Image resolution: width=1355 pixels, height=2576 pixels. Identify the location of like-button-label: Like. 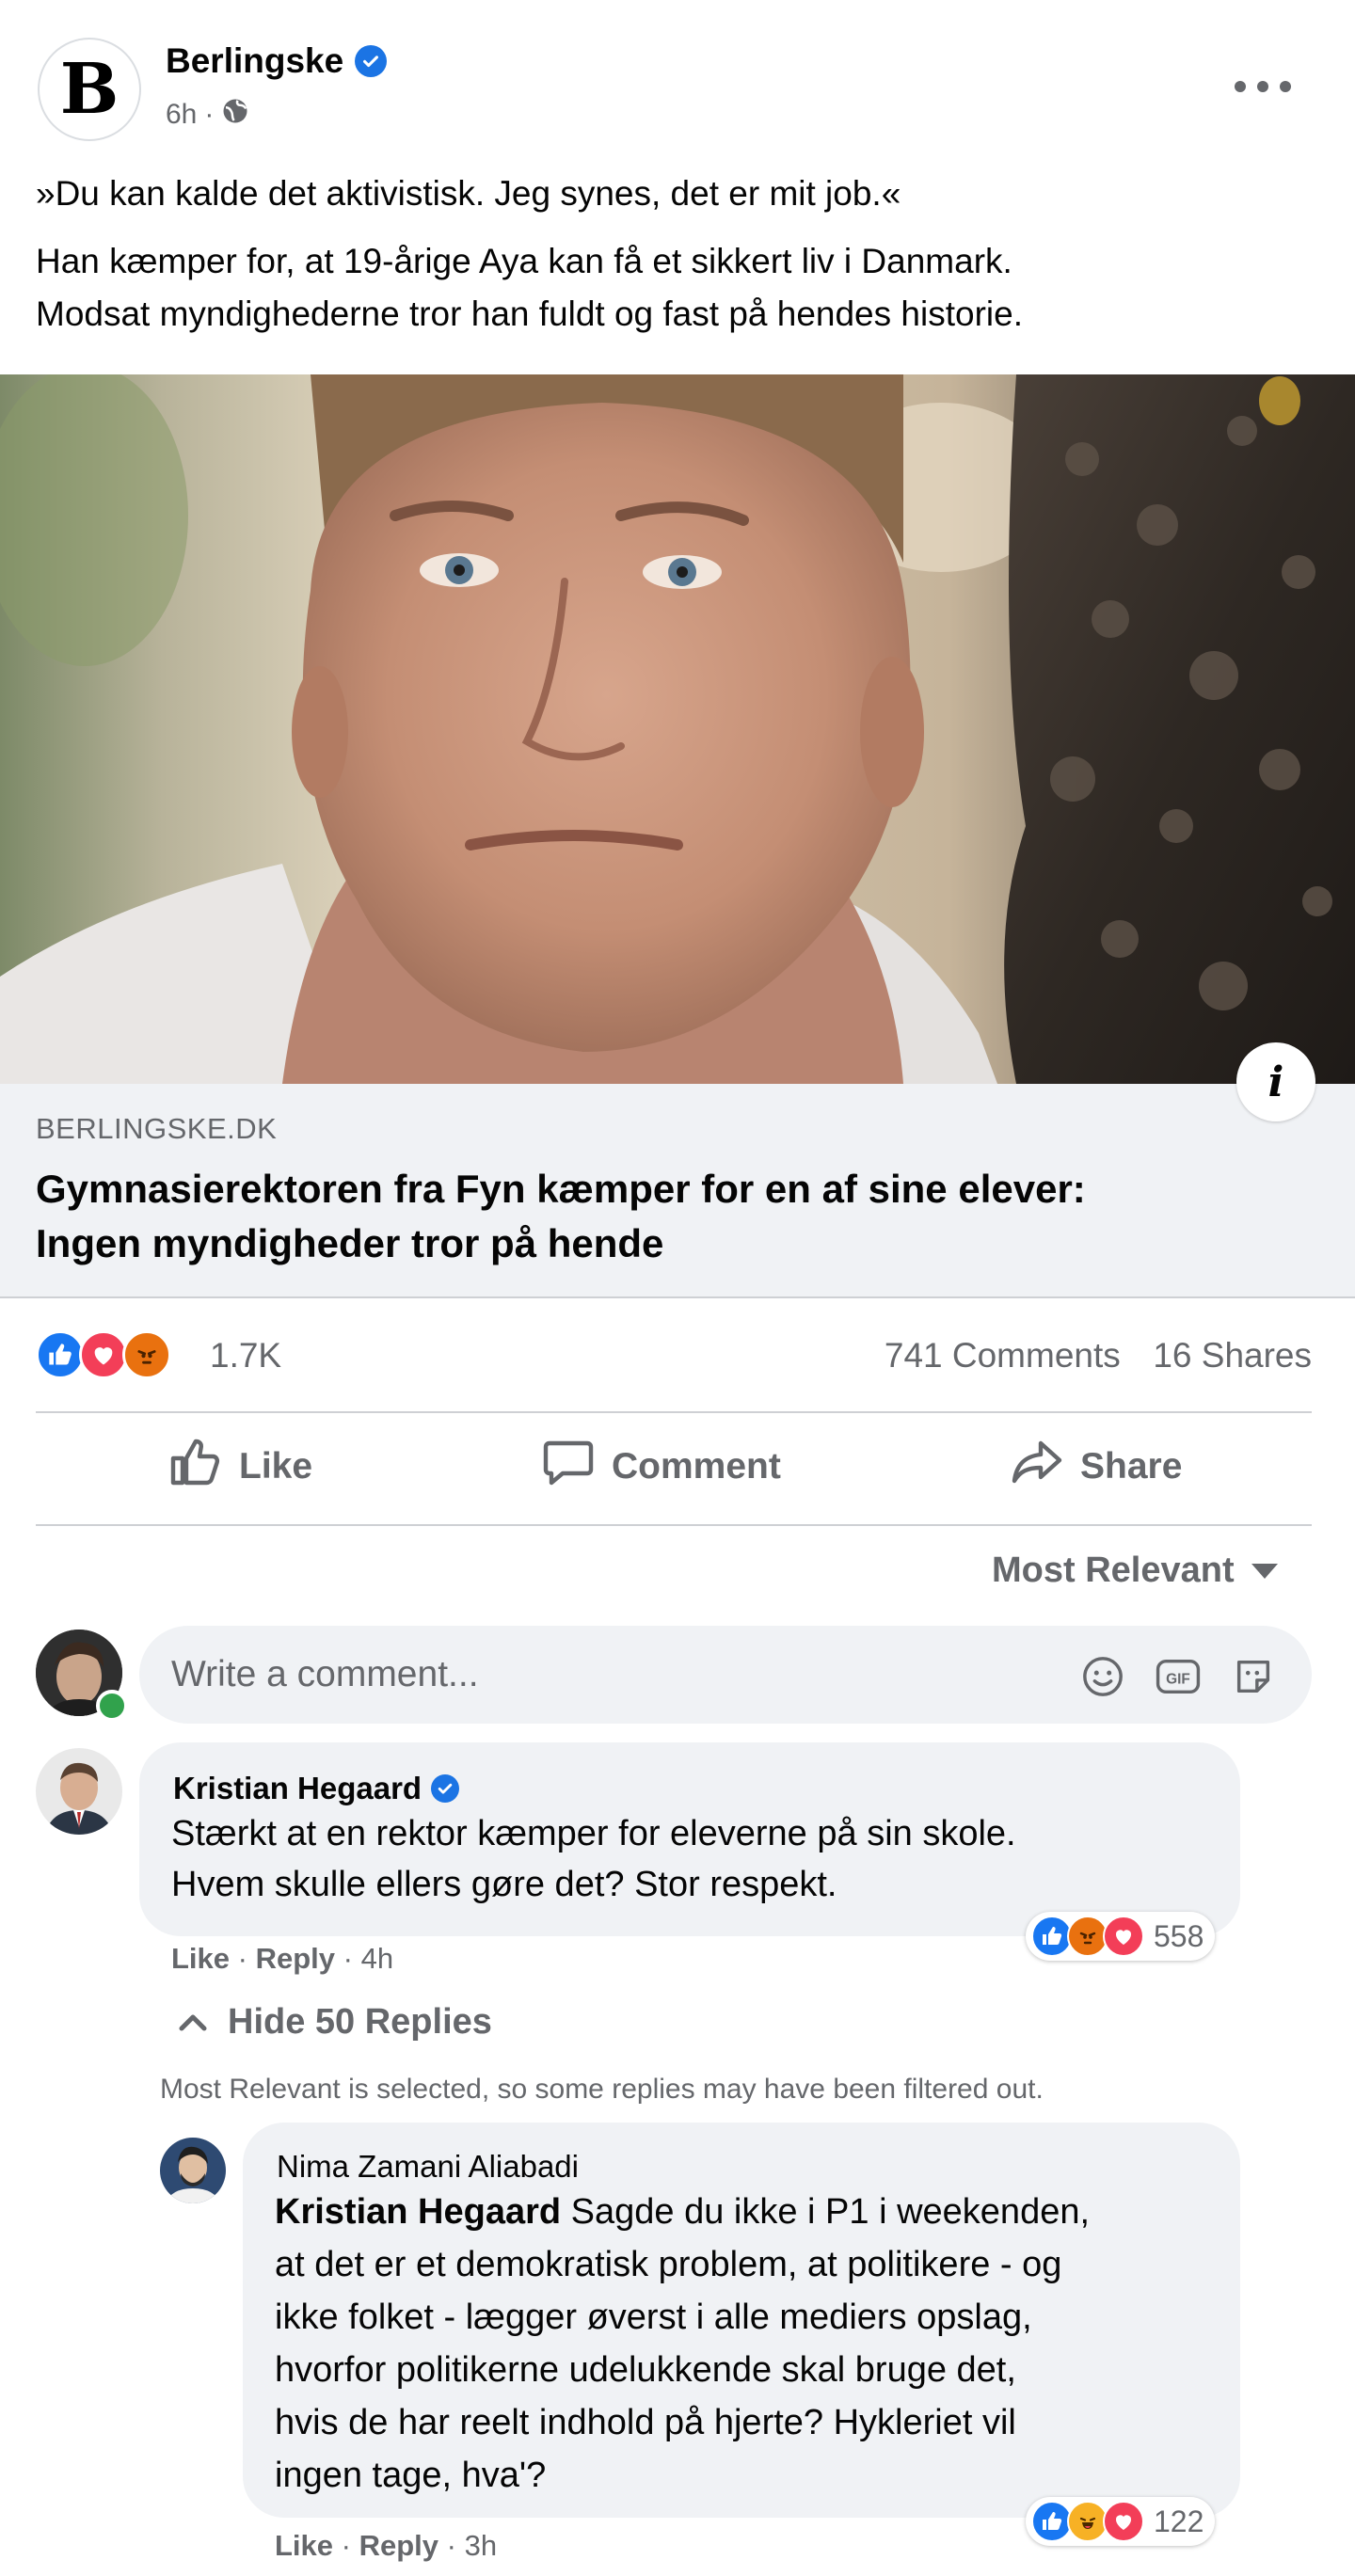
(276, 1466).